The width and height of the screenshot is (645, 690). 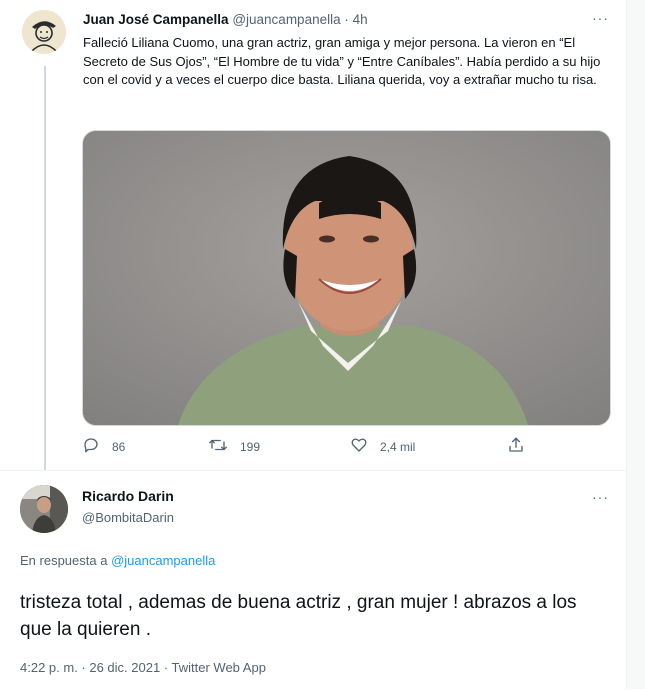 What do you see at coordinates (360, 19) in the screenshot?
I see `tweet-time: 4h` at bounding box center [360, 19].